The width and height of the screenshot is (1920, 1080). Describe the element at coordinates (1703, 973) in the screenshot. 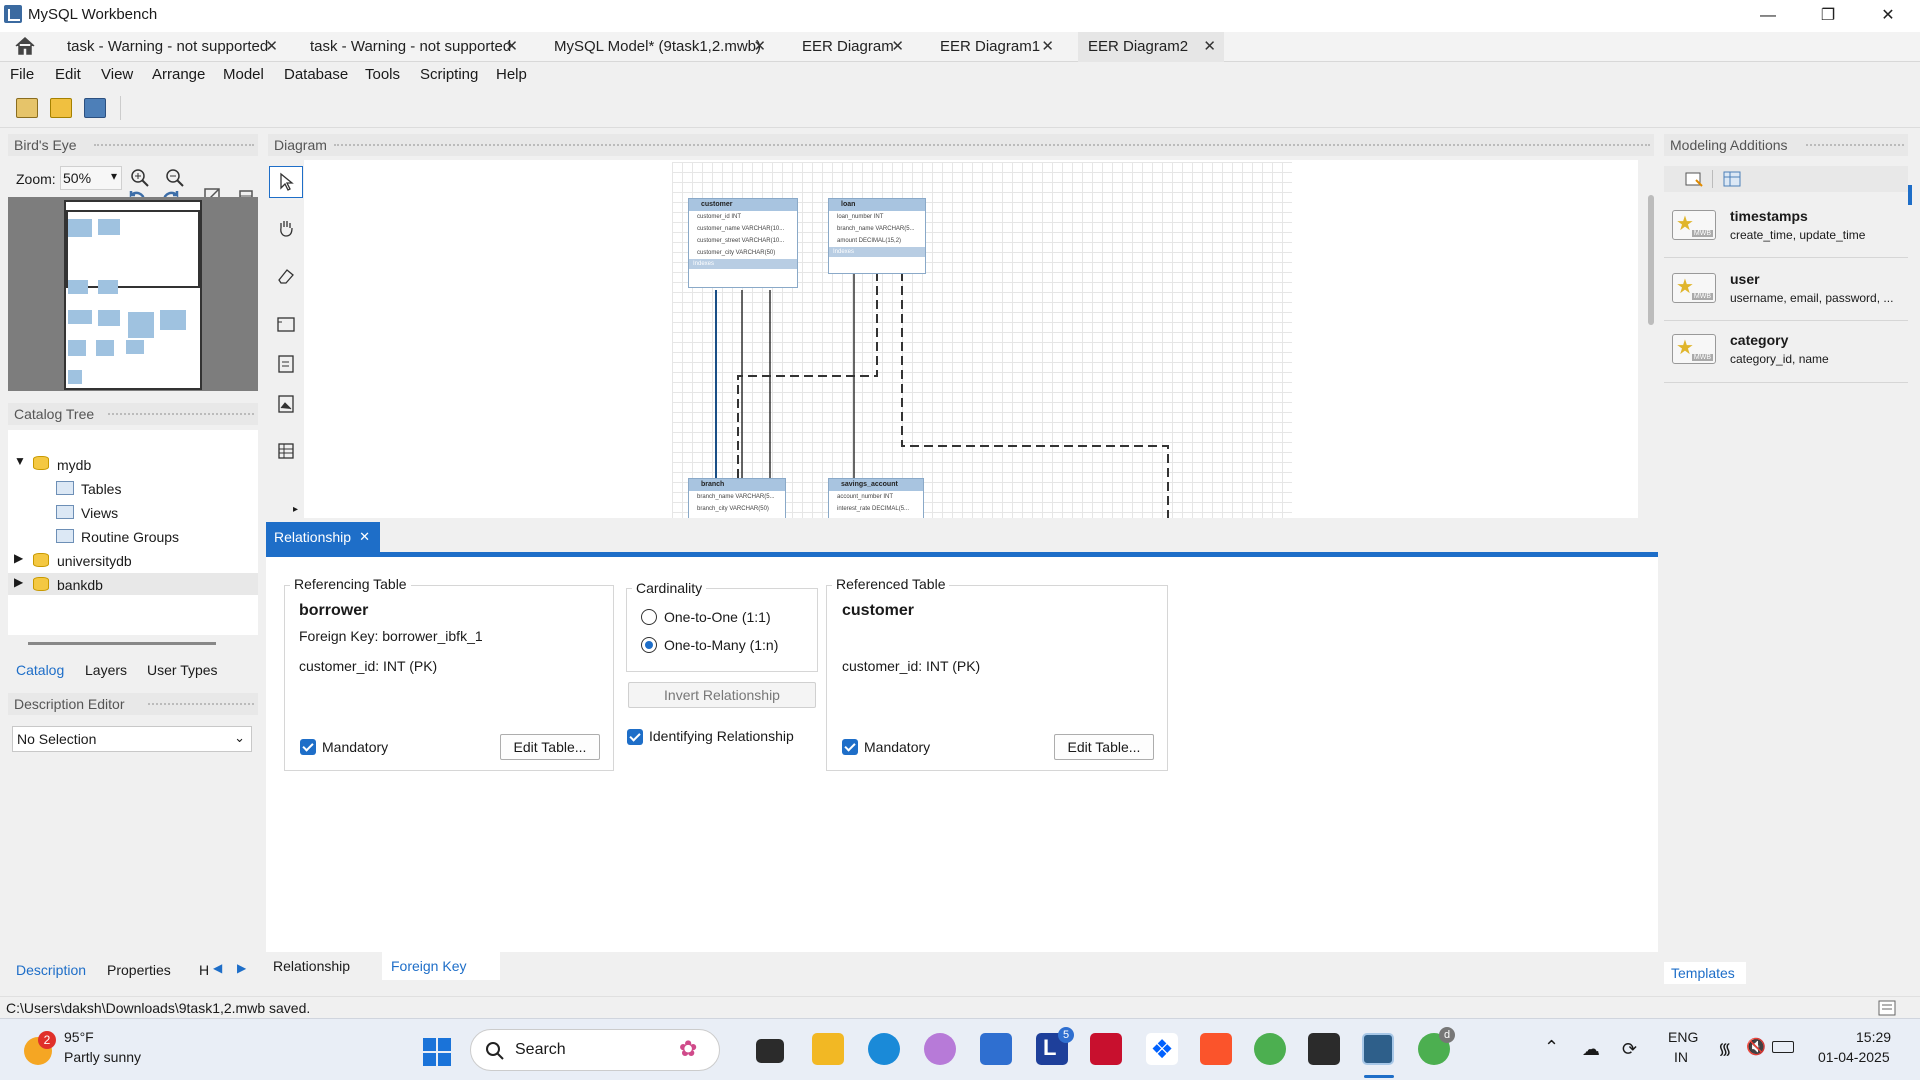

I see `tab-templates: Templates` at that location.